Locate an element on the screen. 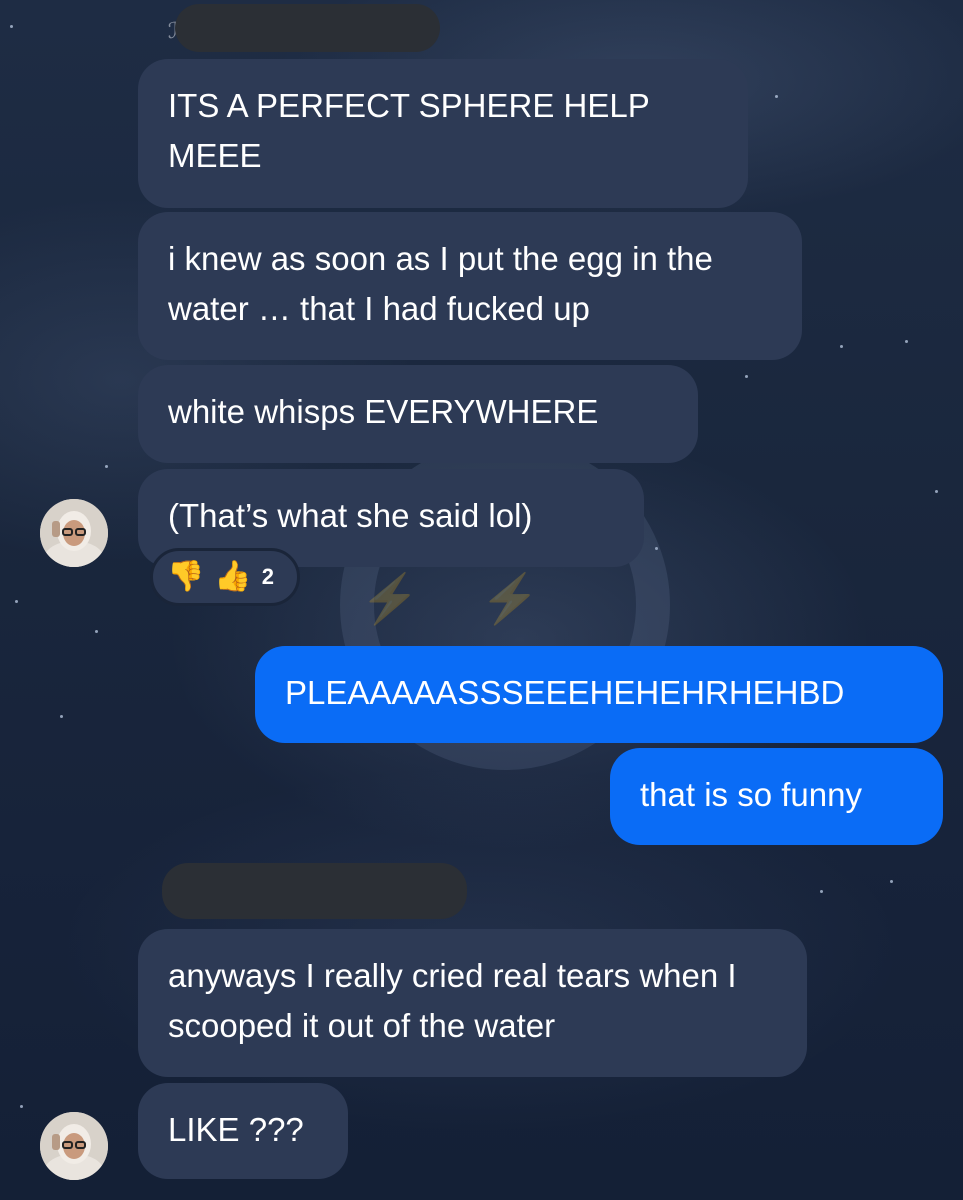 The height and width of the screenshot is (1200, 963). message-text: LIKE ??? is located at coordinates (236, 1129).